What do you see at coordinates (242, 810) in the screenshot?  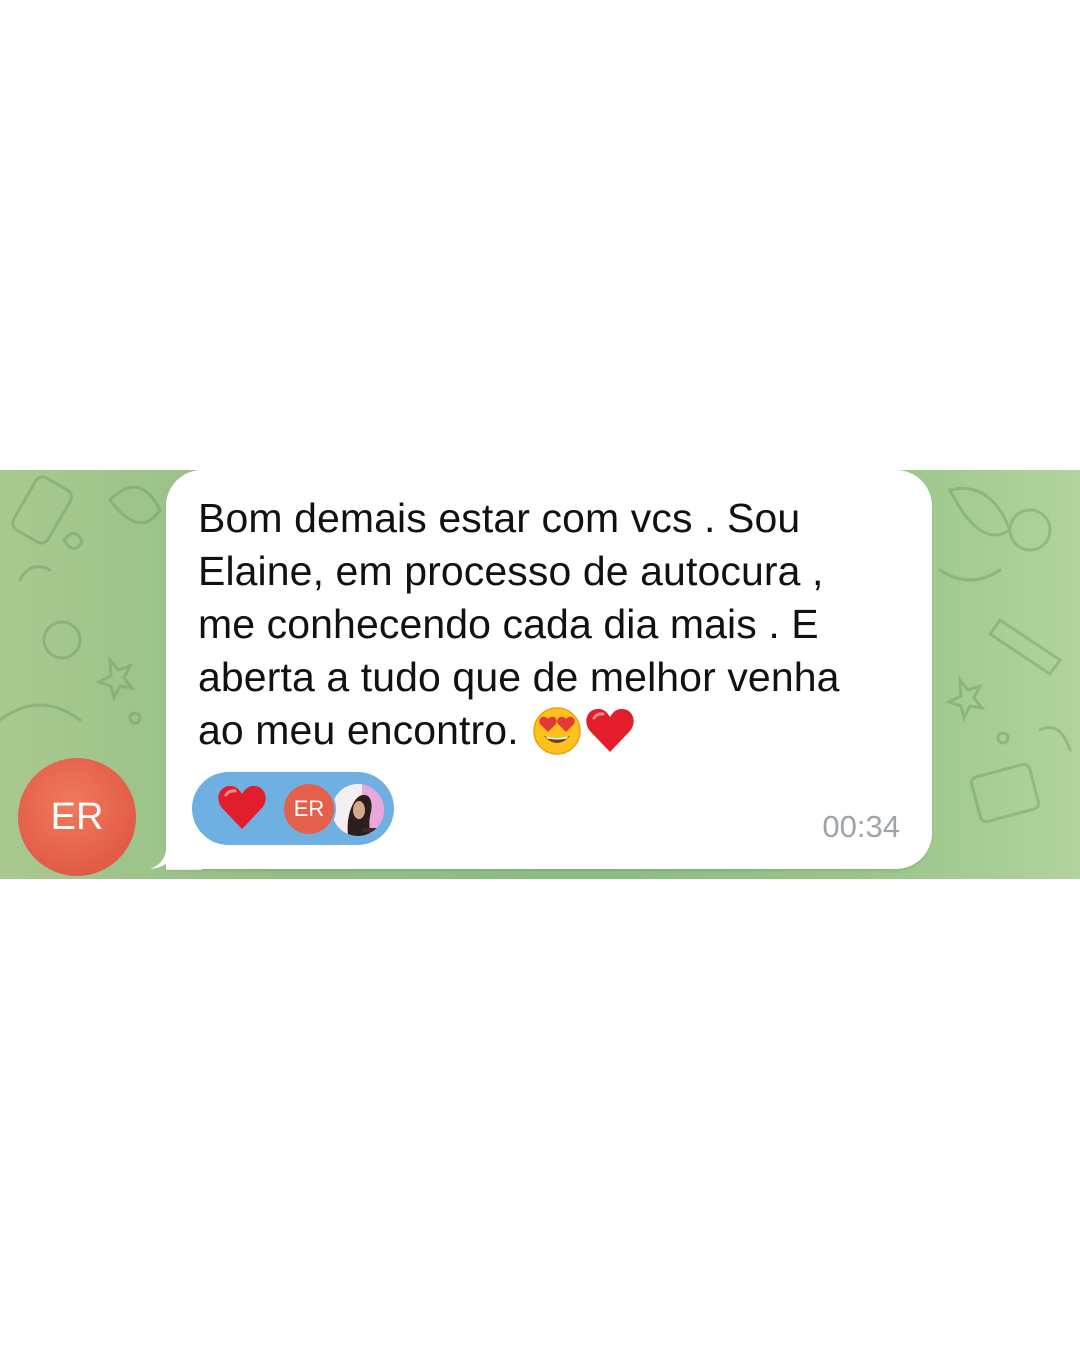 I see `reaction-heart-icon` at bounding box center [242, 810].